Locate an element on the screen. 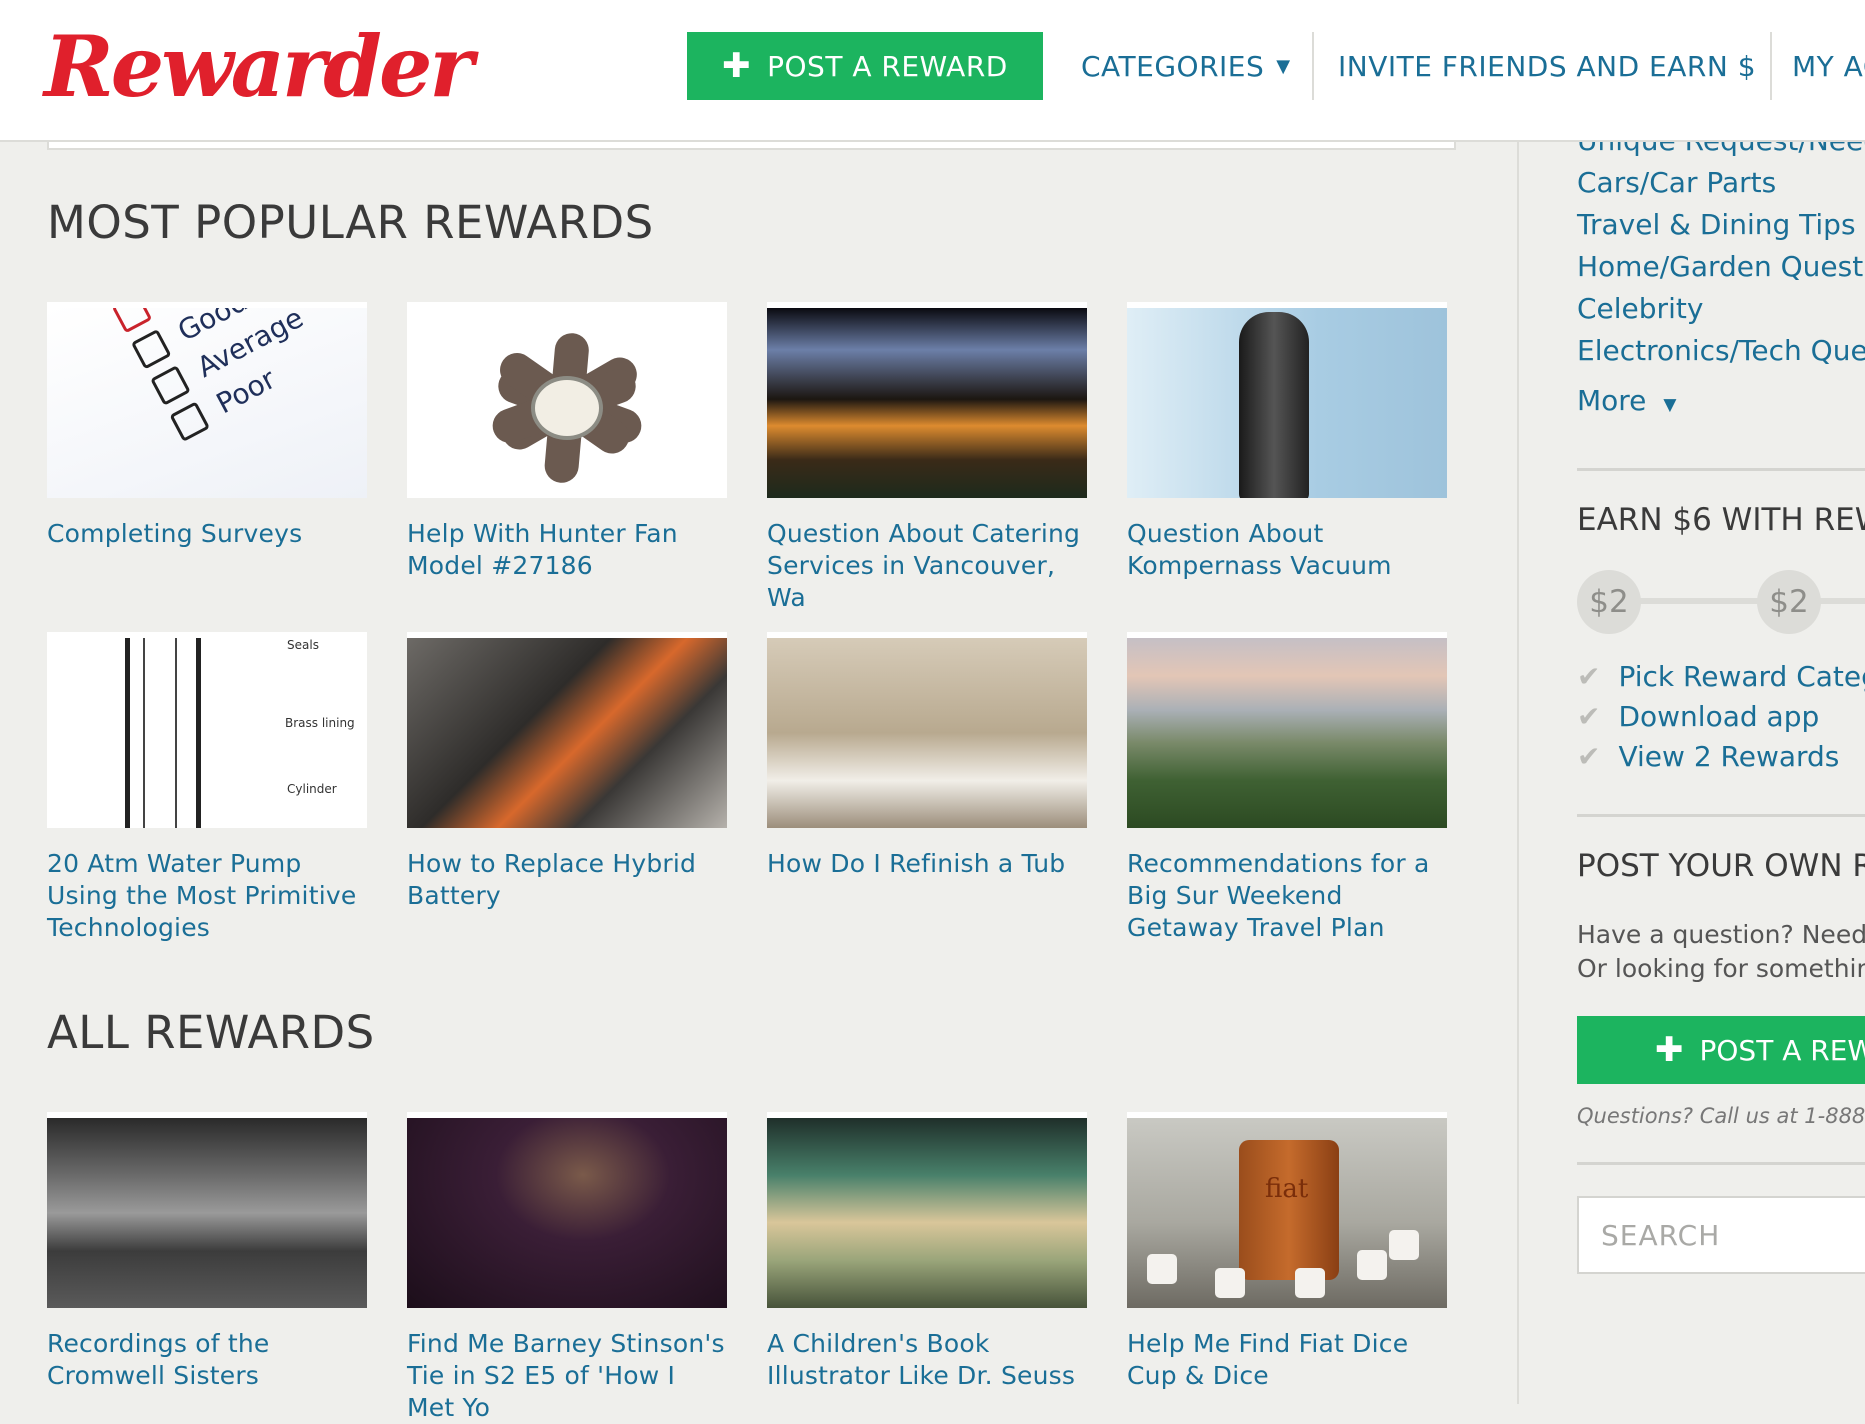 The width and height of the screenshot is (1865, 1424). earn-heading: EARN $6 WITH REW is located at coordinates (1721, 520).